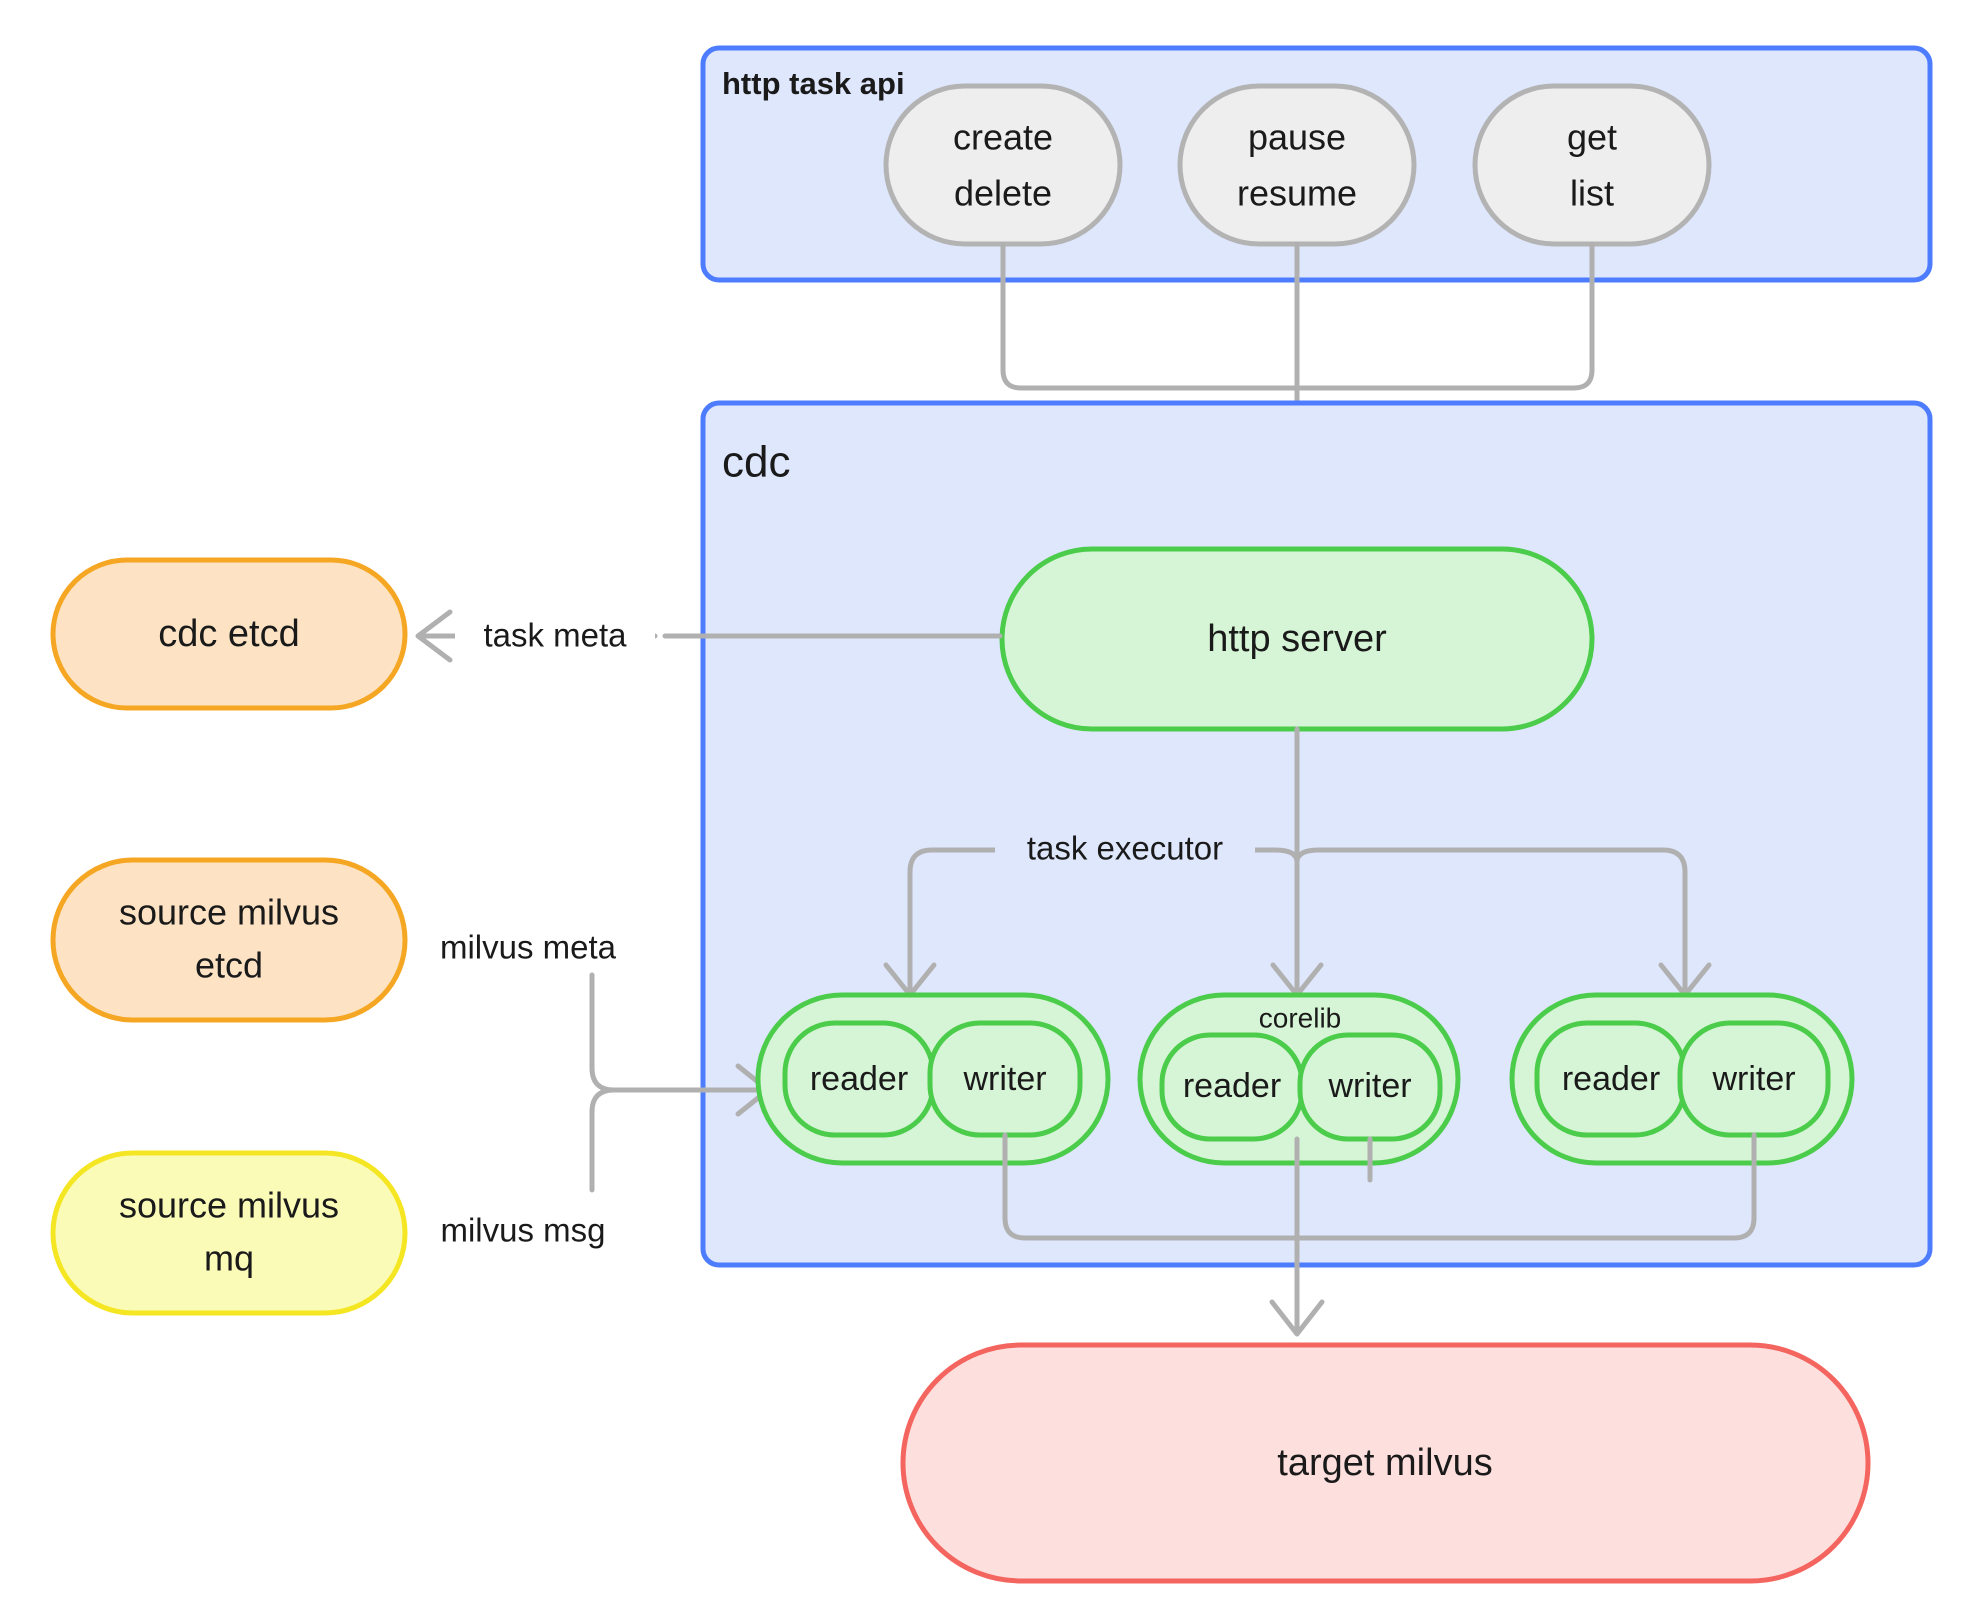 The image size is (1978, 1620). Describe the element at coordinates (528, 947) in the screenshot. I see `edge-milvus-meta-label: milvus meta` at that location.